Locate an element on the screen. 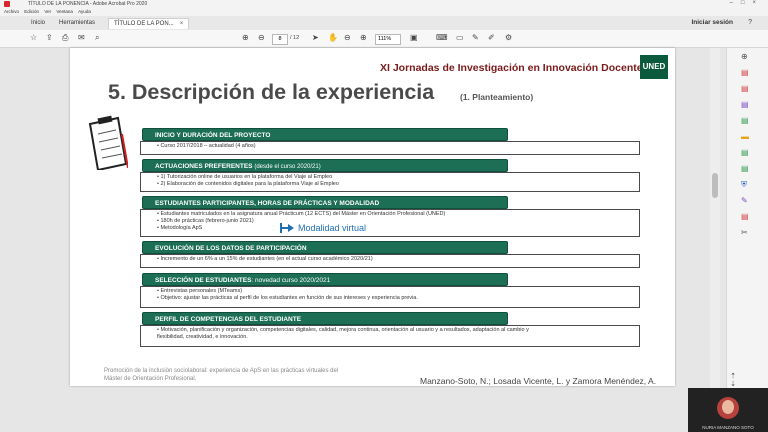 The height and width of the screenshot is (432, 768). clipboard-icon is located at coordinates (108, 142).